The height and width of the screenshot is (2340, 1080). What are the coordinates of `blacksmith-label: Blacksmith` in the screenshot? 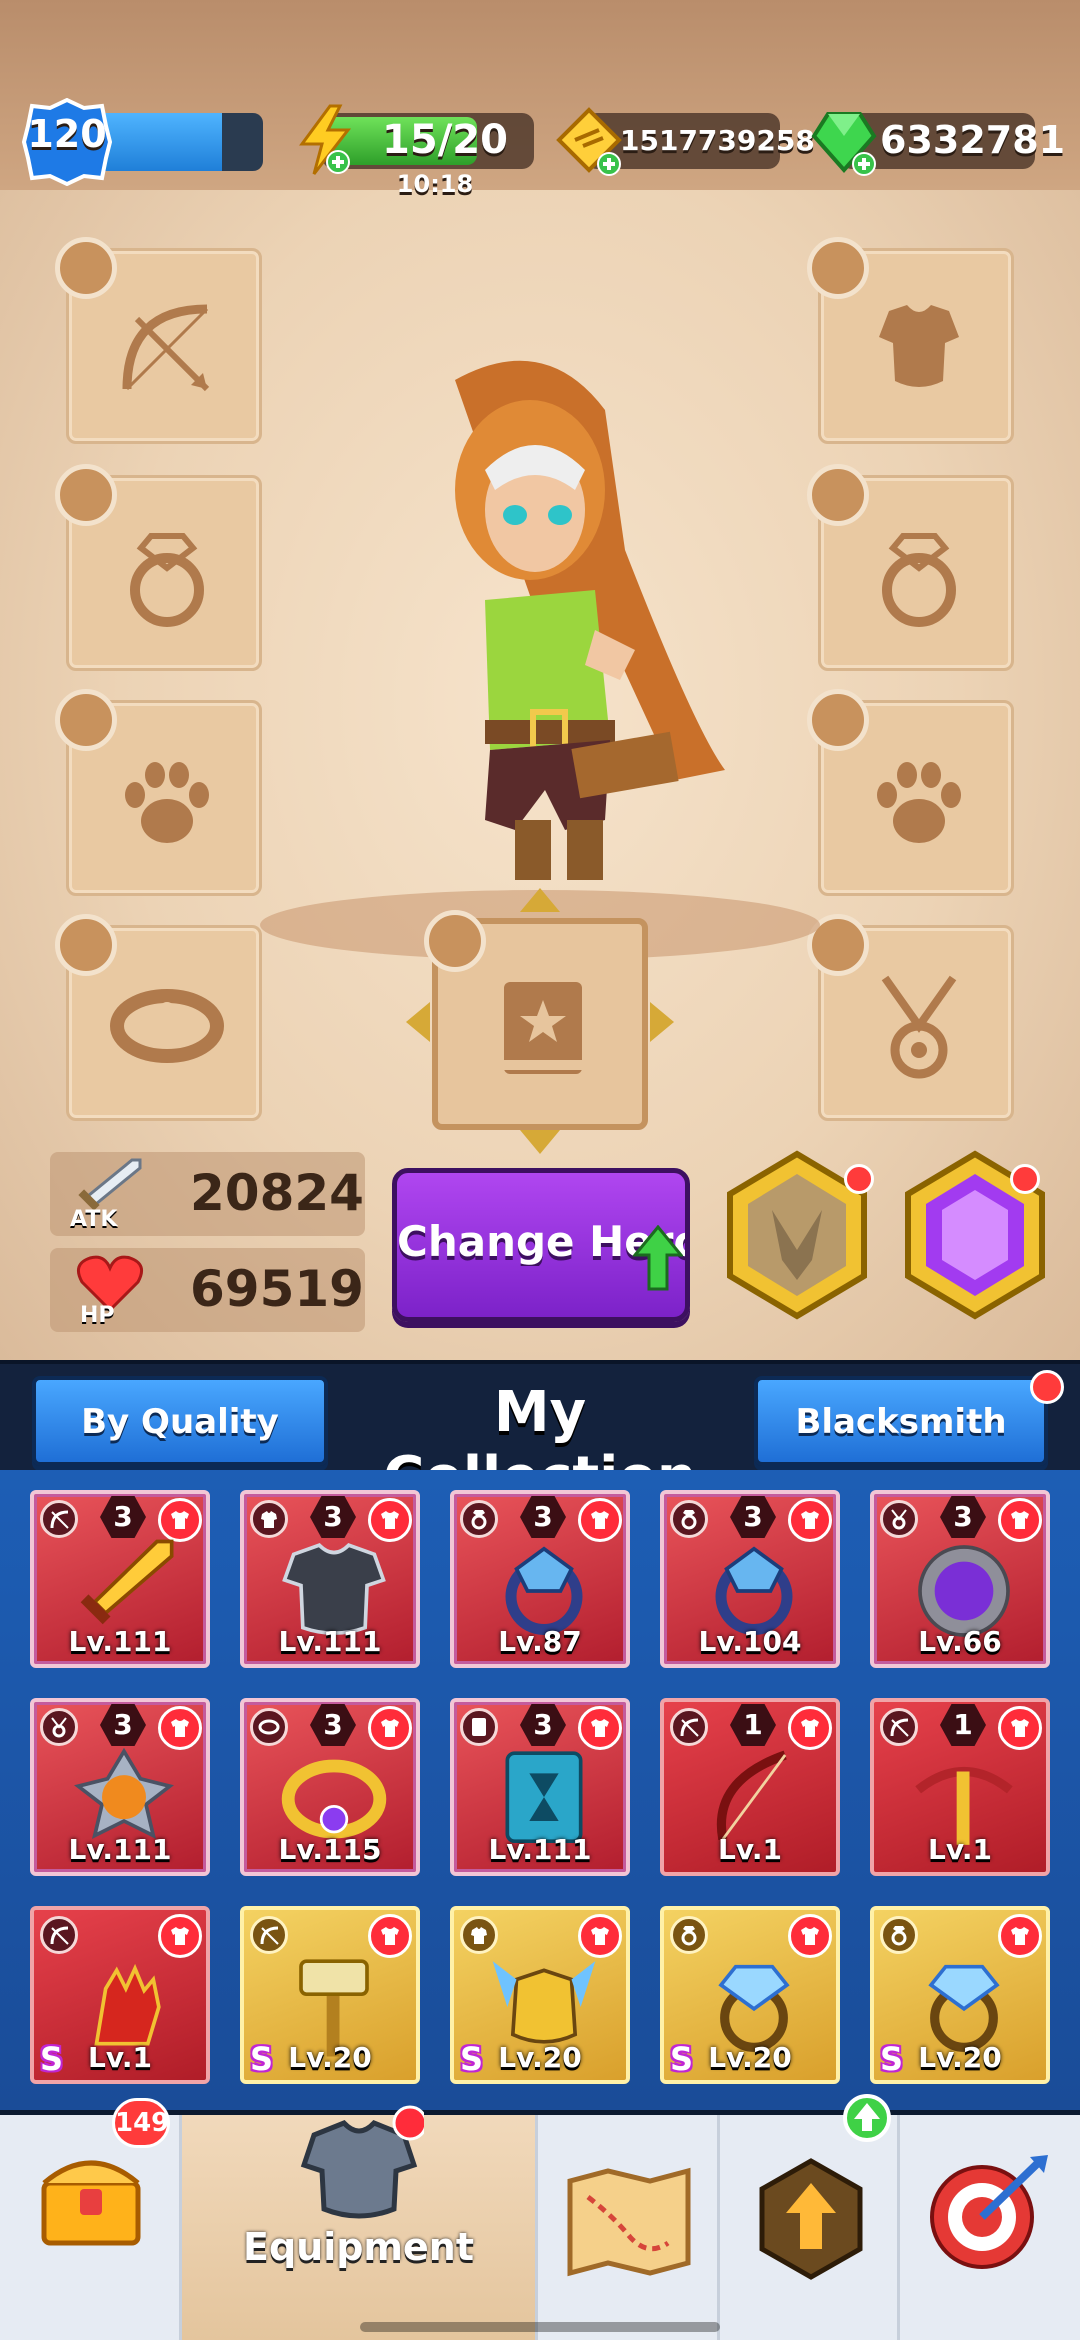 It's located at (901, 1422).